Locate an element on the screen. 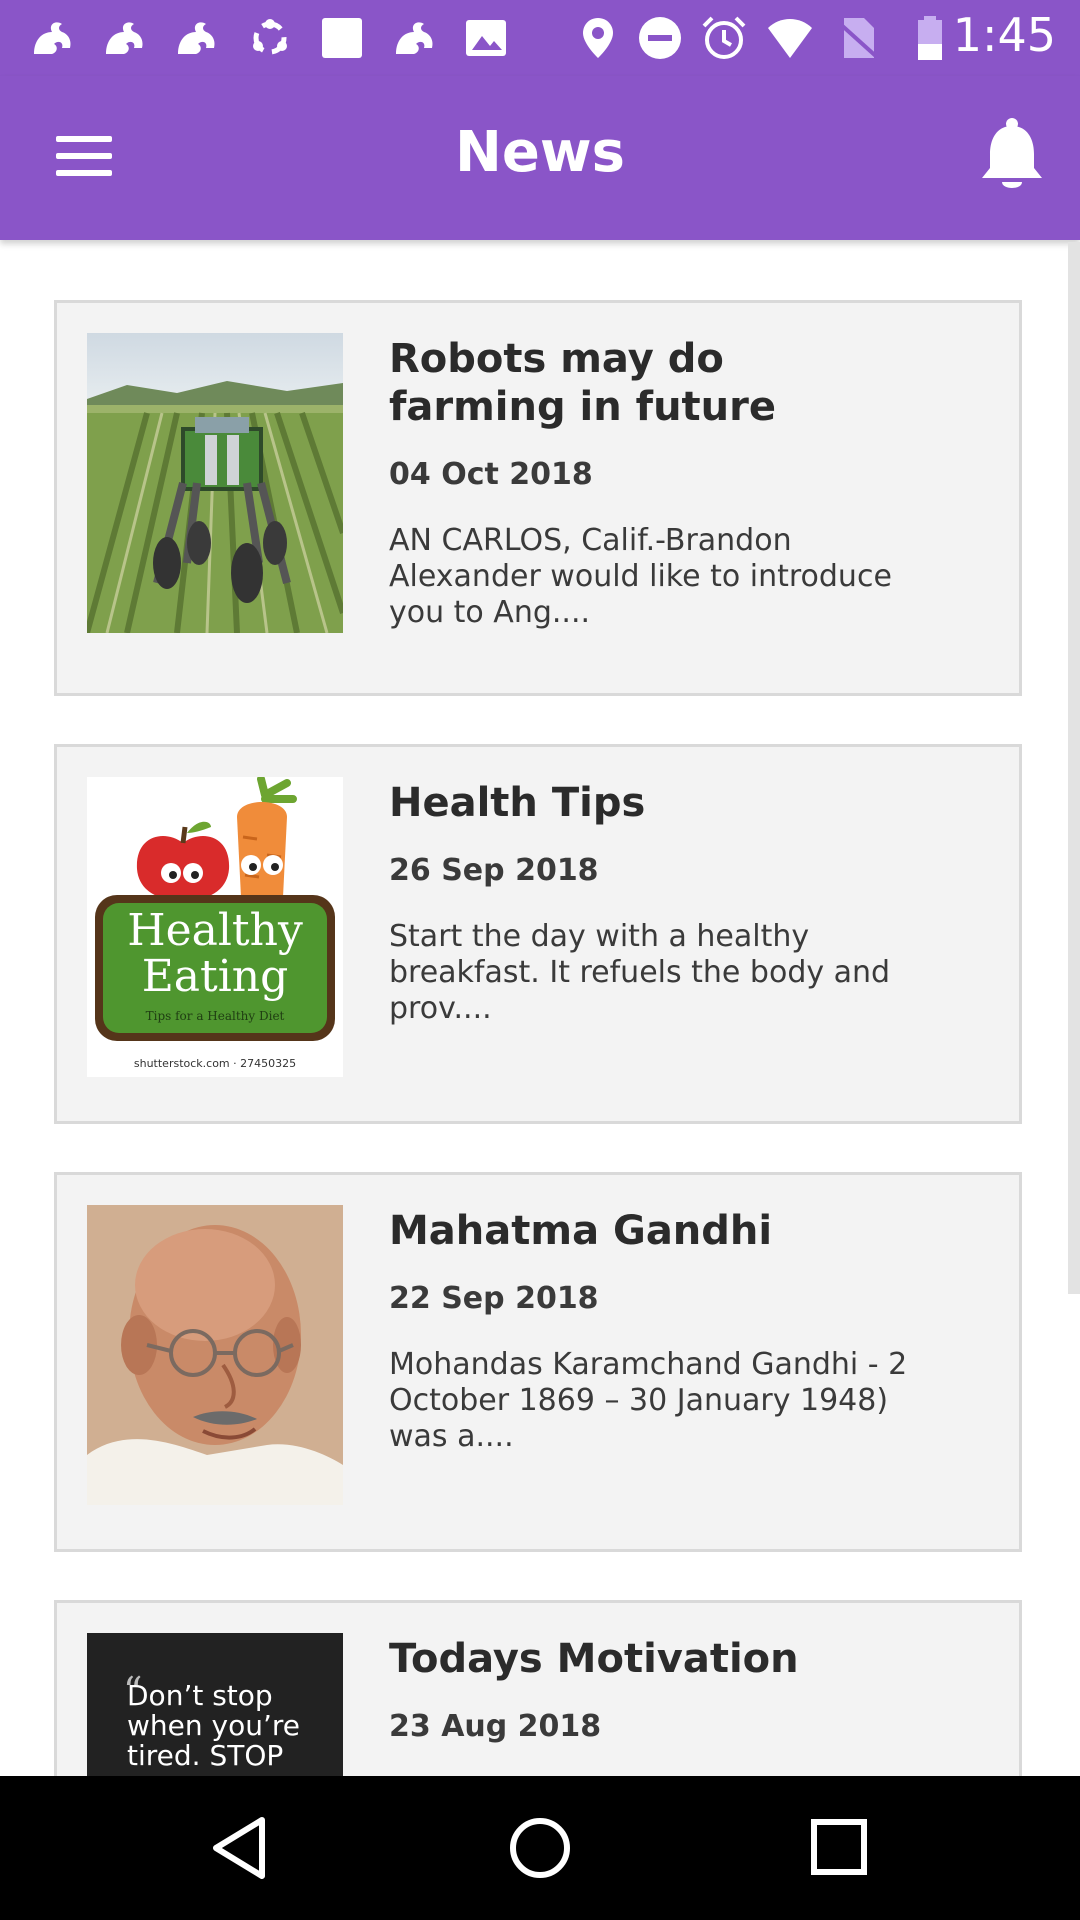 Image resolution: width=1080 pixels, height=1920 pixels. page-title: News is located at coordinates (540, 152).